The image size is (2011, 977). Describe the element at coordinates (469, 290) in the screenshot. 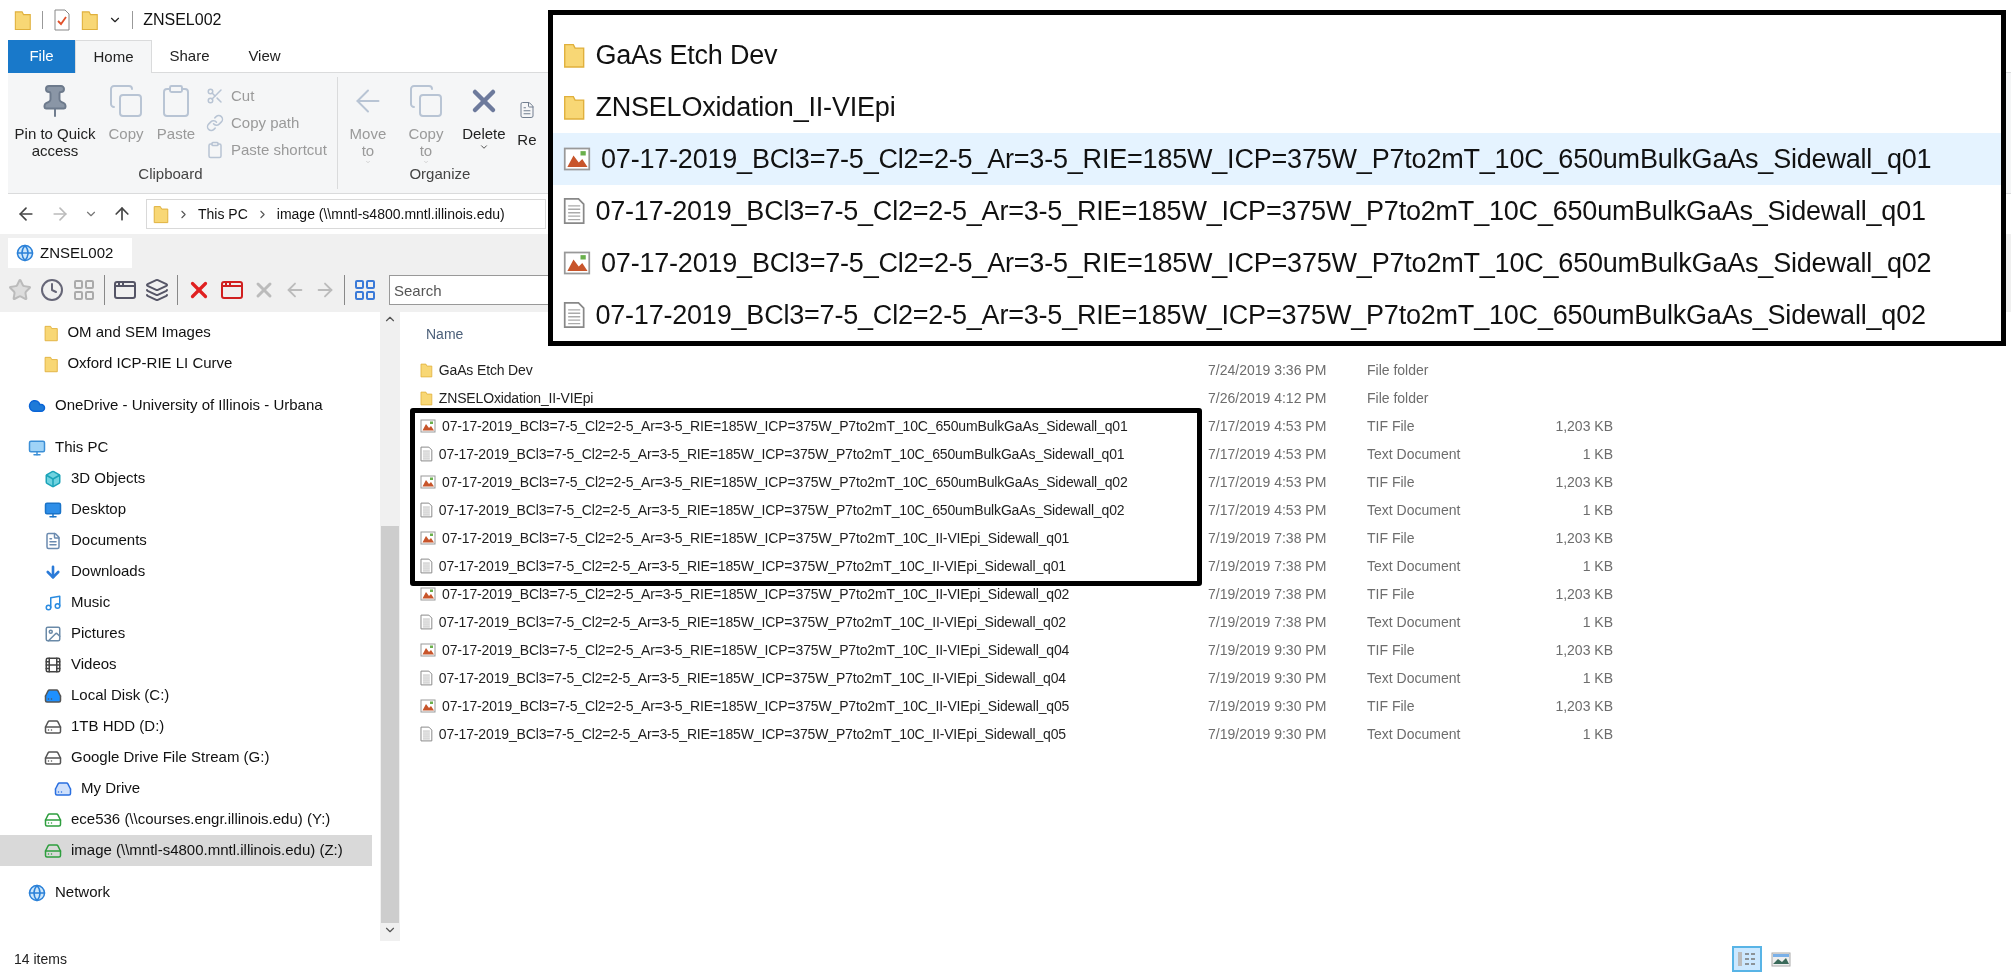

I see `search-field: Search` at that location.